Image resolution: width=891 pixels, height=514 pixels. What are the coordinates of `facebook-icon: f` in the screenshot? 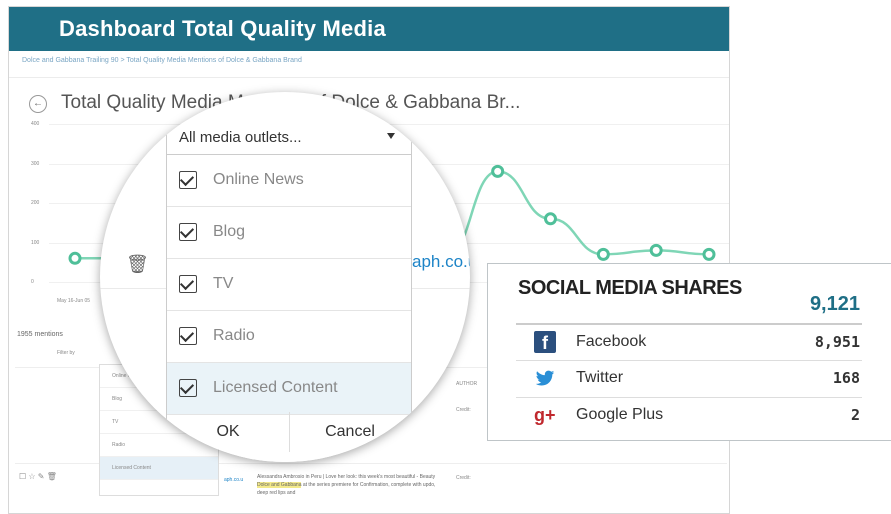 It's located at (545, 342).